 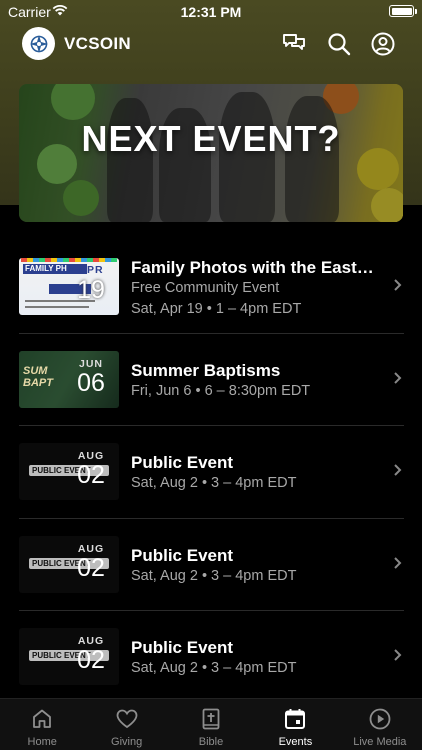 What do you see at coordinates (91, 290) in the screenshot?
I see `event-day: 19` at bounding box center [91, 290].